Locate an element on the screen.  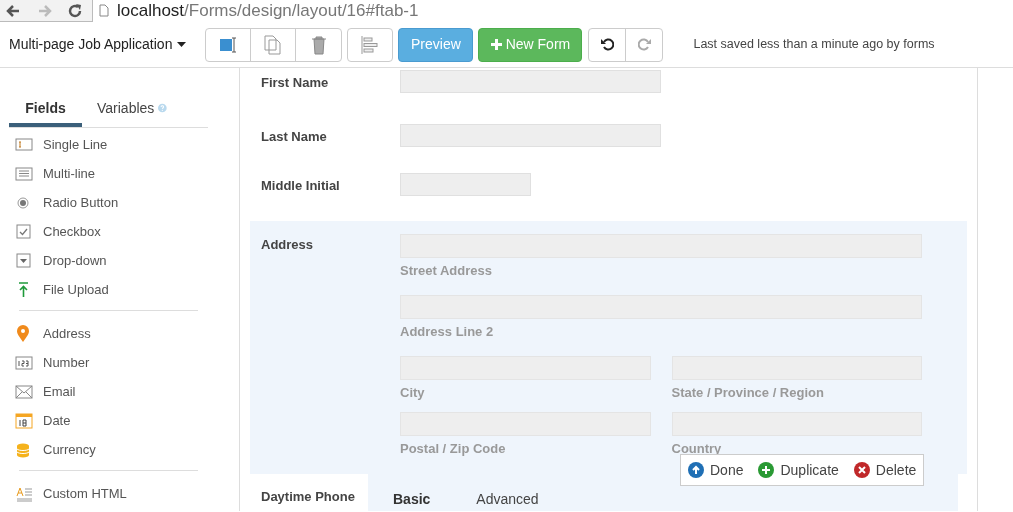
field-label: Daytime Phone is located at coordinates (308, 497).